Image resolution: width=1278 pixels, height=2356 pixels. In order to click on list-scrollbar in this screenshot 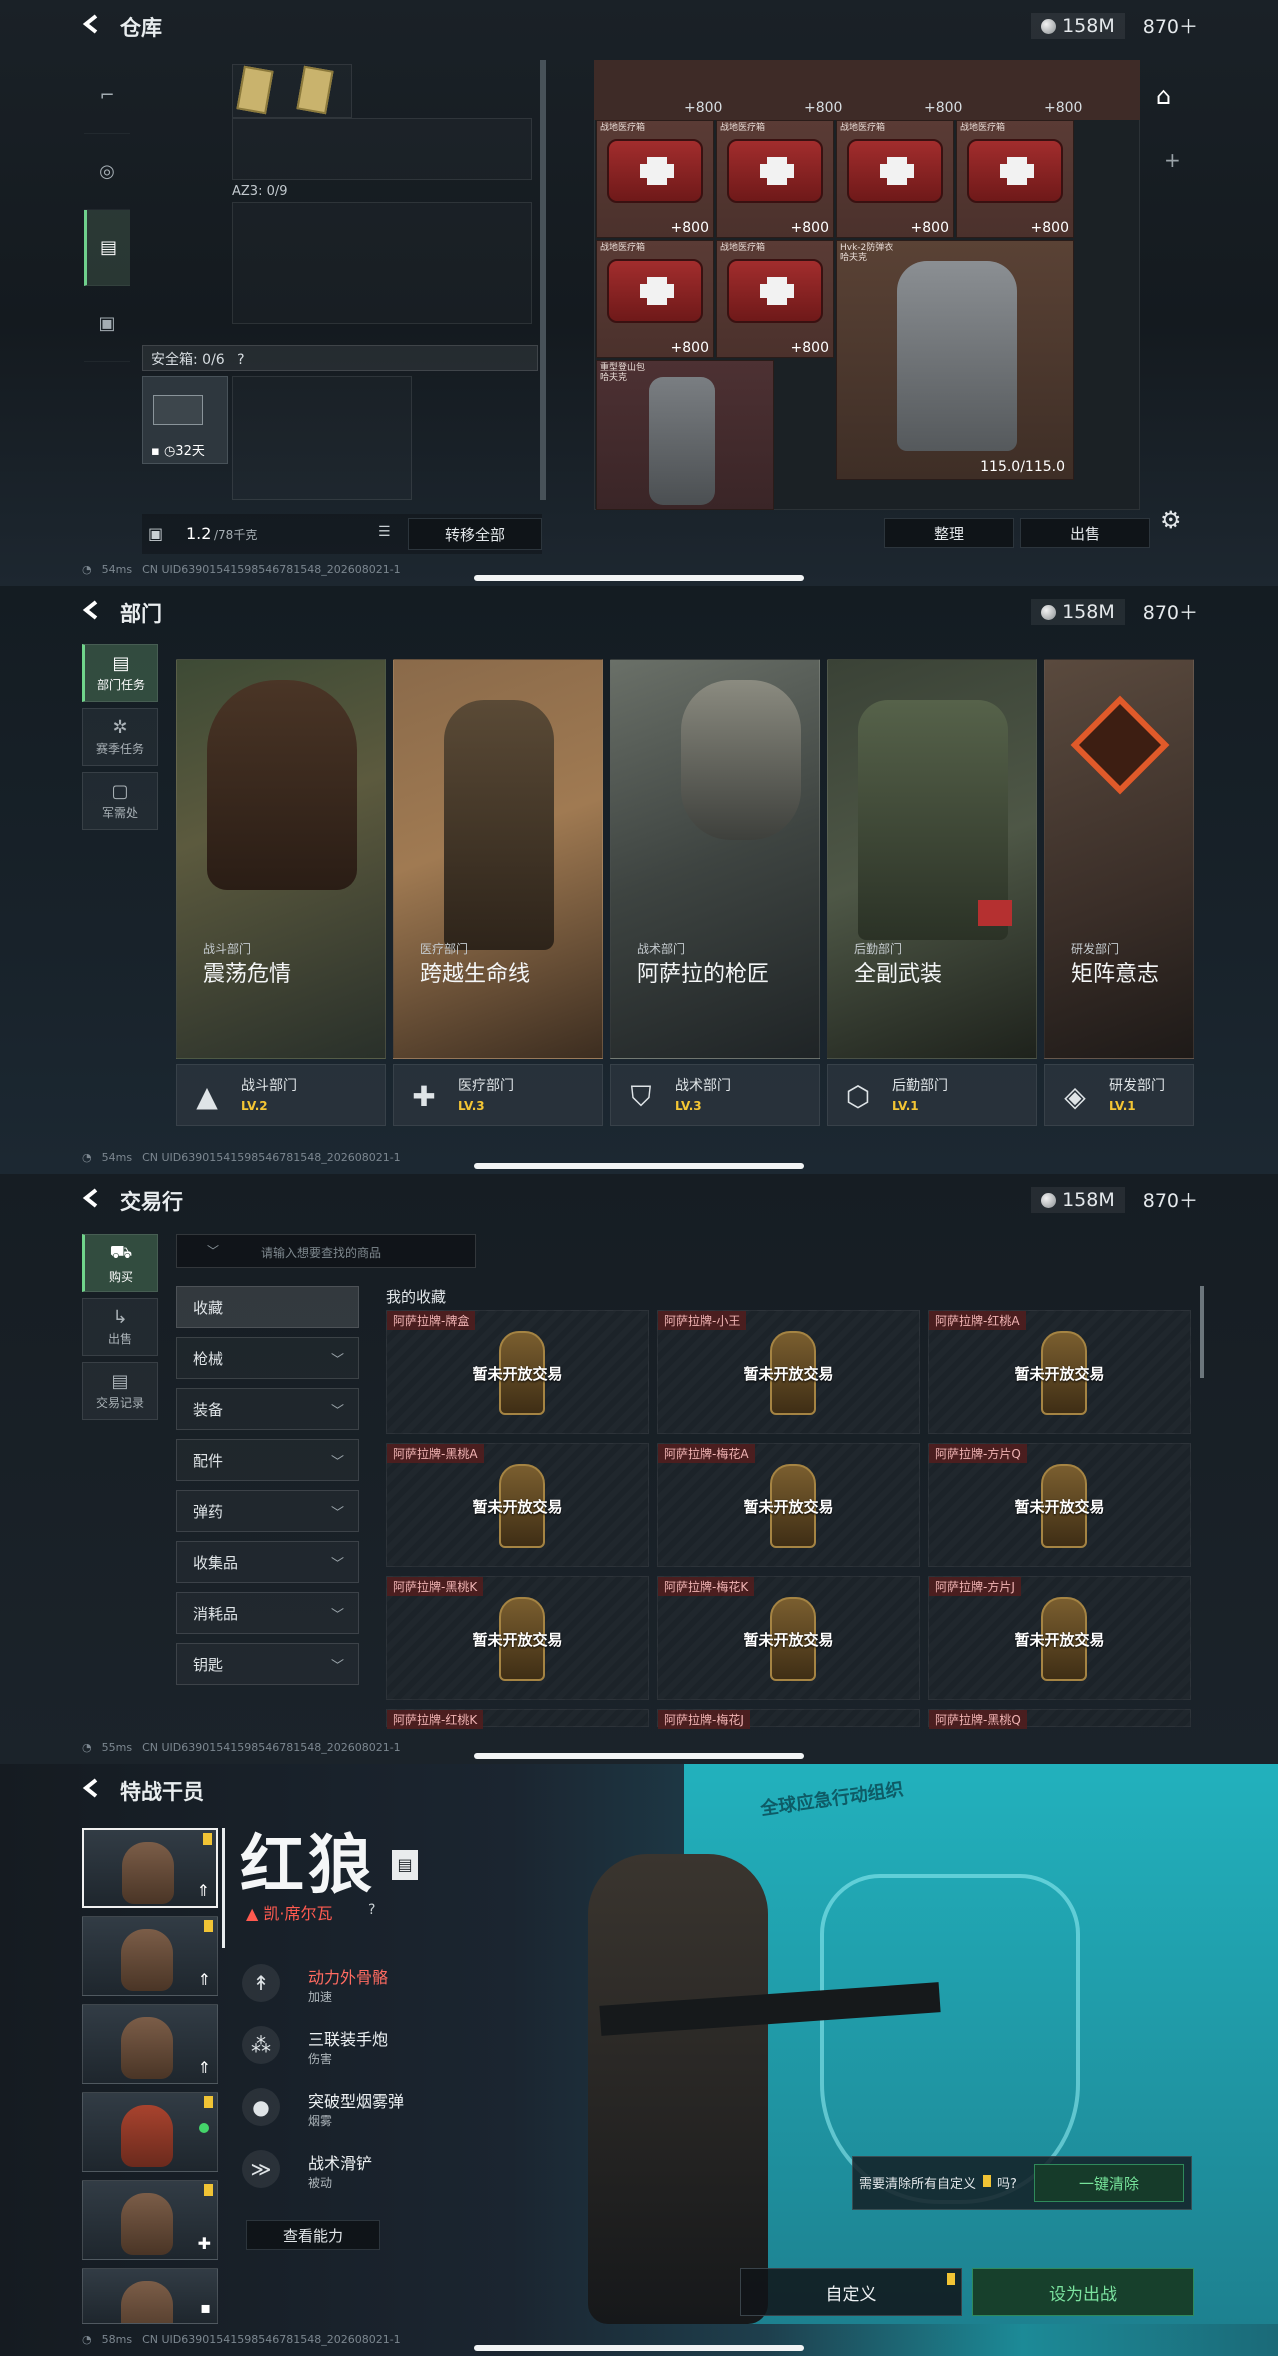, I will do `click(223, 1888)`.